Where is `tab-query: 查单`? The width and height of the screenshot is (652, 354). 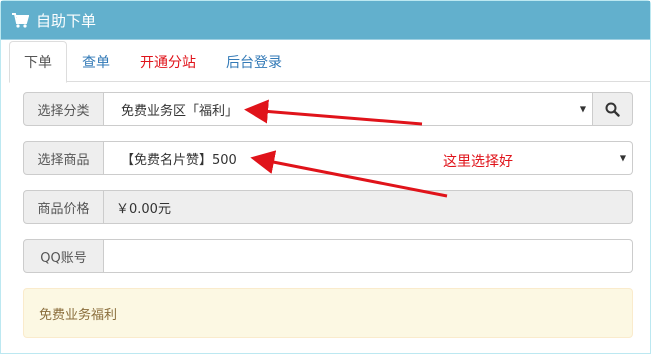
tab-query: 查单 is located at coordinates (96, 61).